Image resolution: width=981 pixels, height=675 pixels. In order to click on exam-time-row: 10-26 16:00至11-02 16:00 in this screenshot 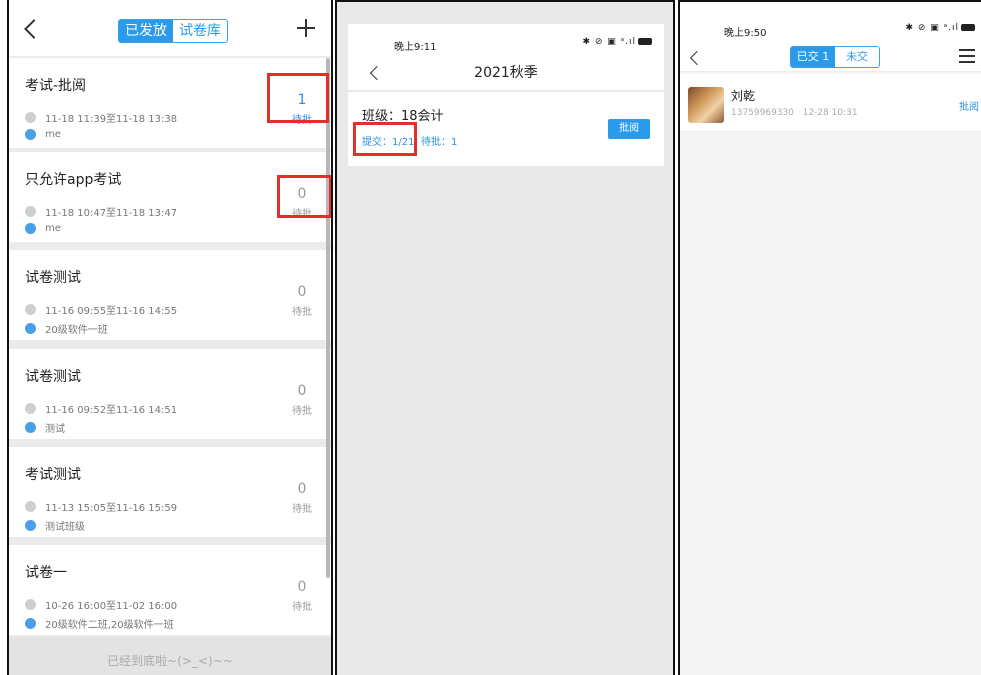, I will do `click(101, 604)`.